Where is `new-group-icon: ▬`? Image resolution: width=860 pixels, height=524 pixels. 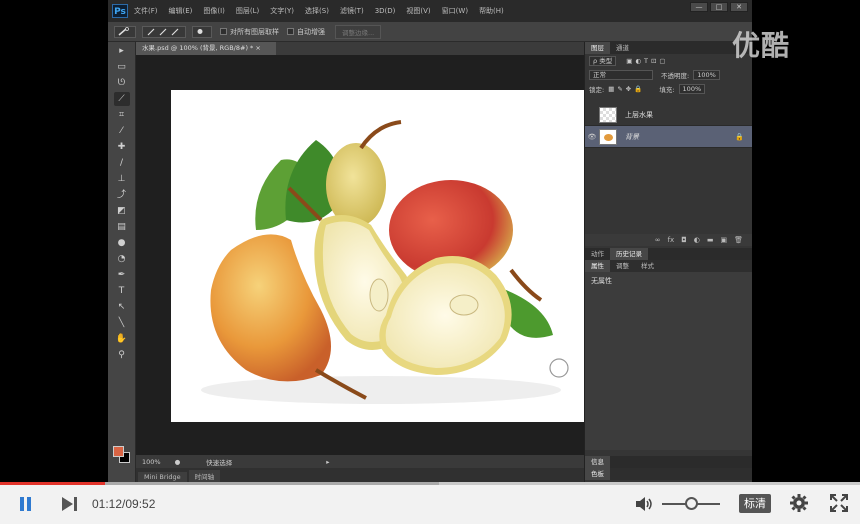 new-group-icon: ▬ is located at coordinates (710, 240).